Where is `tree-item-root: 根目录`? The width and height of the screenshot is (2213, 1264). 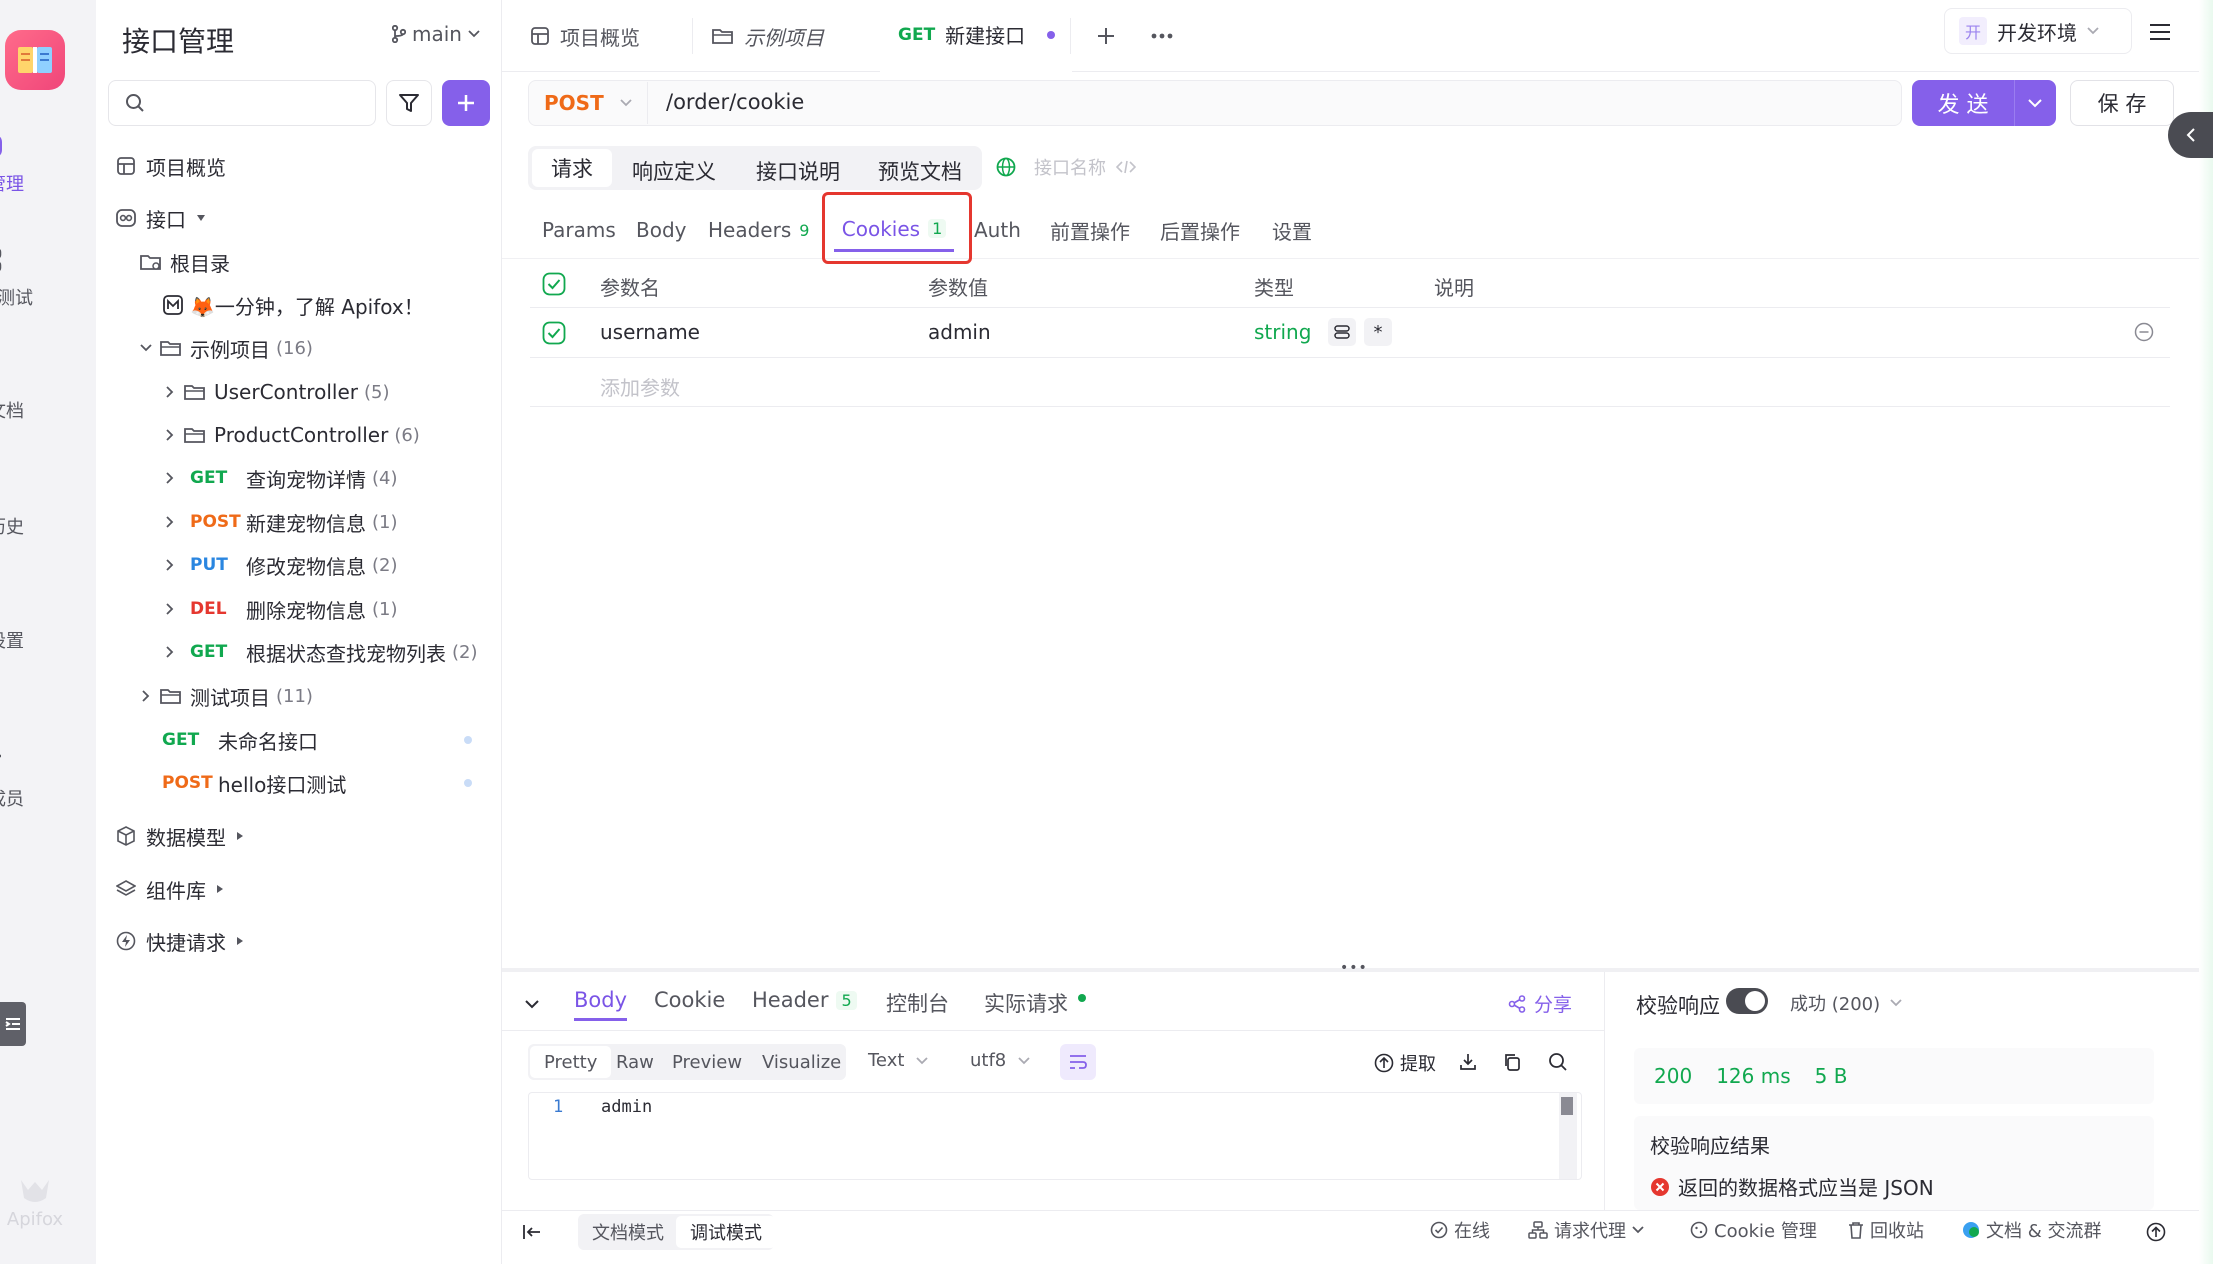
tree-item-root: 根目录 is located at coordinates (185, 262).